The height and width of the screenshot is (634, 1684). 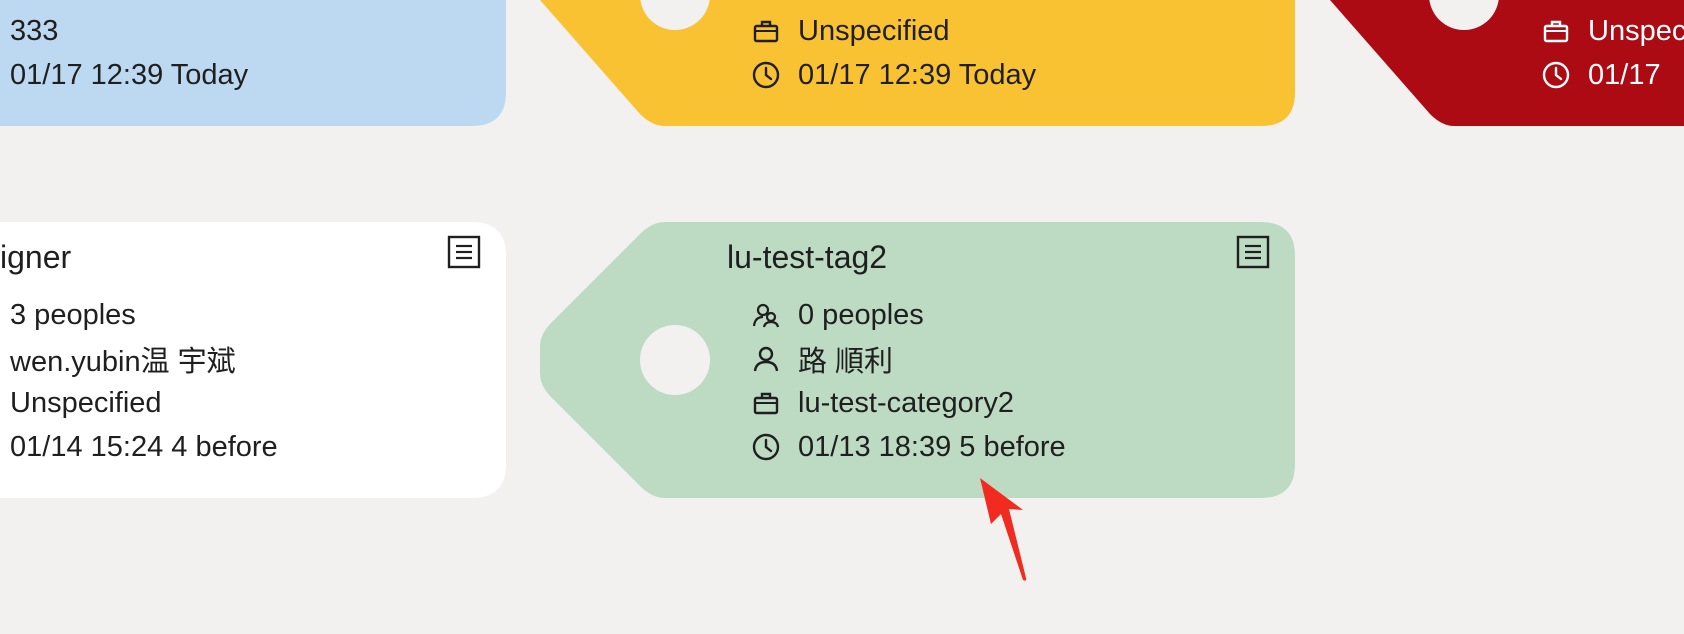 I want to click on annotation-arrow, so click(x=1003, y=529).